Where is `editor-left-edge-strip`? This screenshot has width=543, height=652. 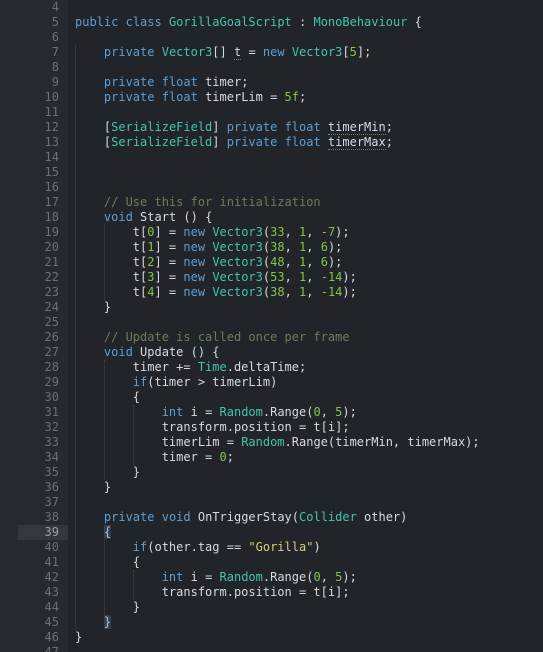
editor-left-edge-strip is located at coordinates (9, 326).